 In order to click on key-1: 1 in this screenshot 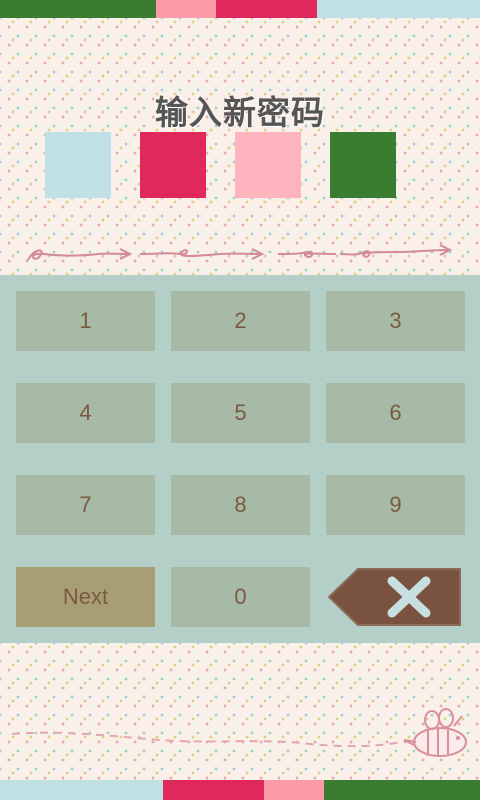, I will do `click(85, 321)`.